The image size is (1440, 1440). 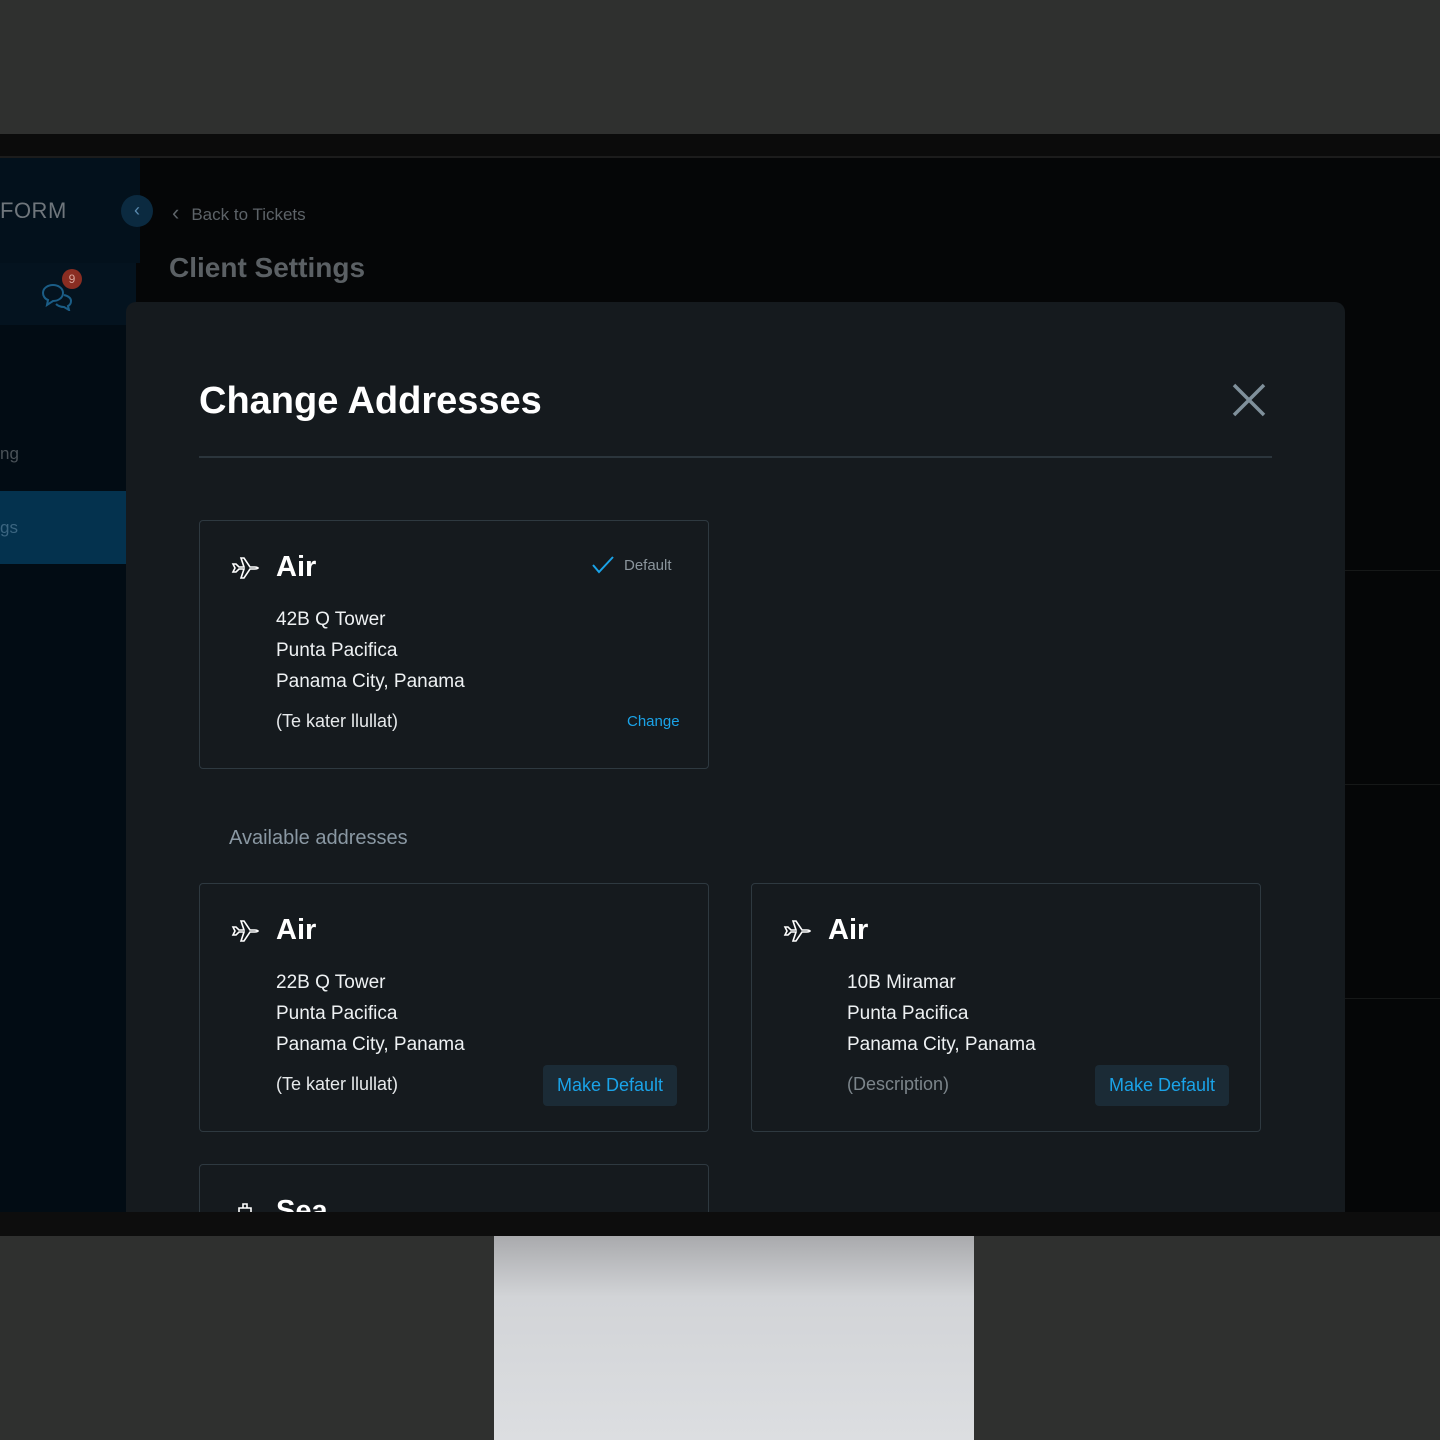 I want to click on notification-badge: 9, so click(x=72, y=279).